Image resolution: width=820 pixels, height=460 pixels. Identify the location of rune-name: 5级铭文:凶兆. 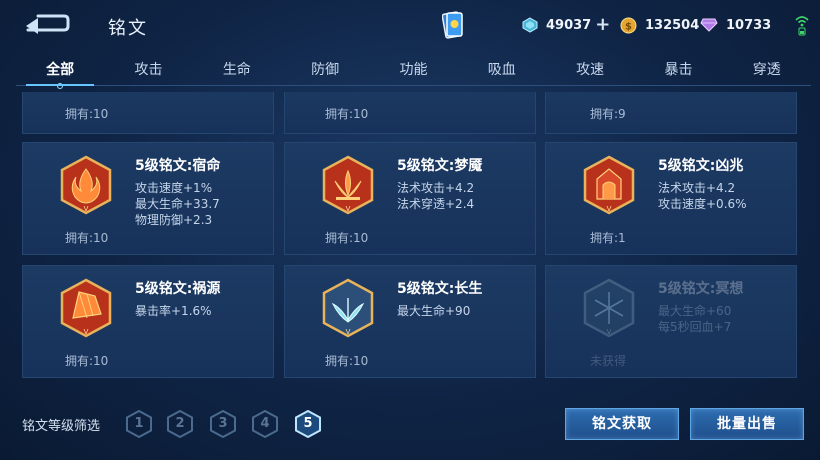
(701, 166).